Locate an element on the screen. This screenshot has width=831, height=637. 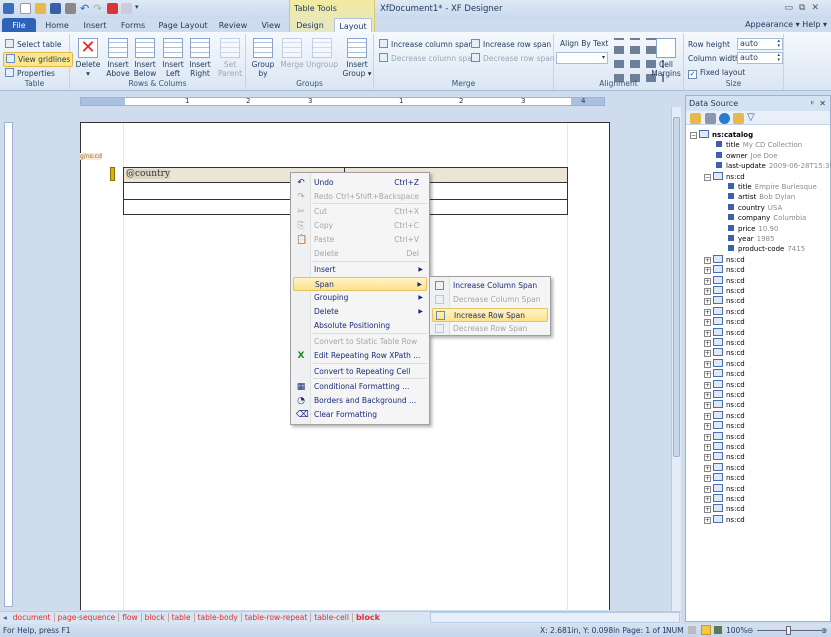
submenu-item-increase-row-span: Increase Row Span is located at coordinates (490, 314).